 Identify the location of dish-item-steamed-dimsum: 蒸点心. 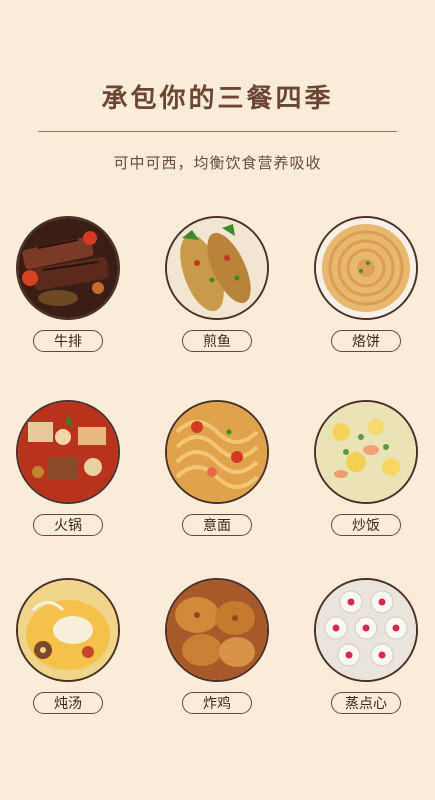
(366, 646).